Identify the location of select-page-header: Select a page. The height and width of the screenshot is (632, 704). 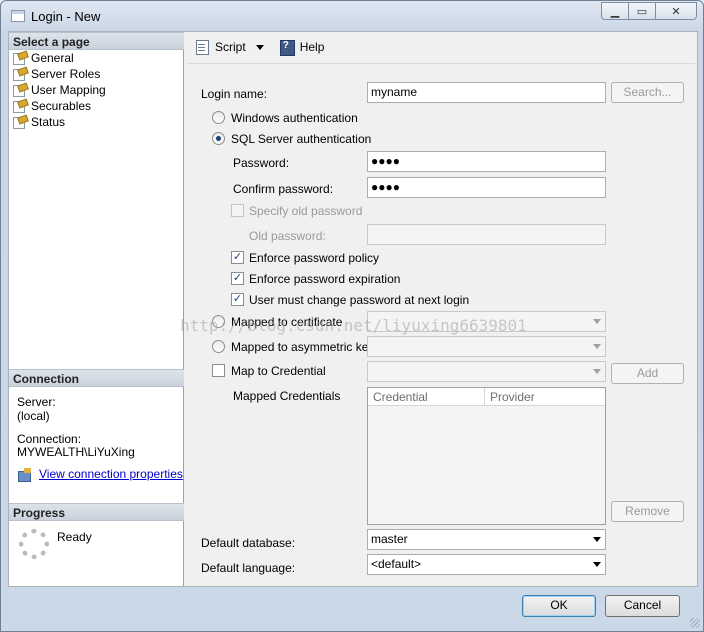
(96, 41).